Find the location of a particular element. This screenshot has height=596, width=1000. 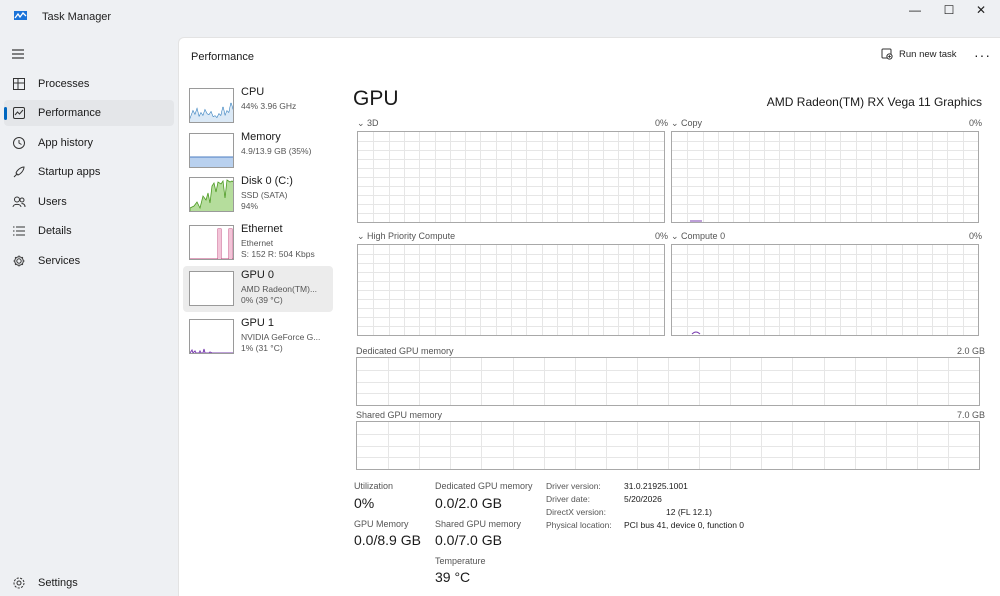

users-icon is located at coordinates (19, 202).